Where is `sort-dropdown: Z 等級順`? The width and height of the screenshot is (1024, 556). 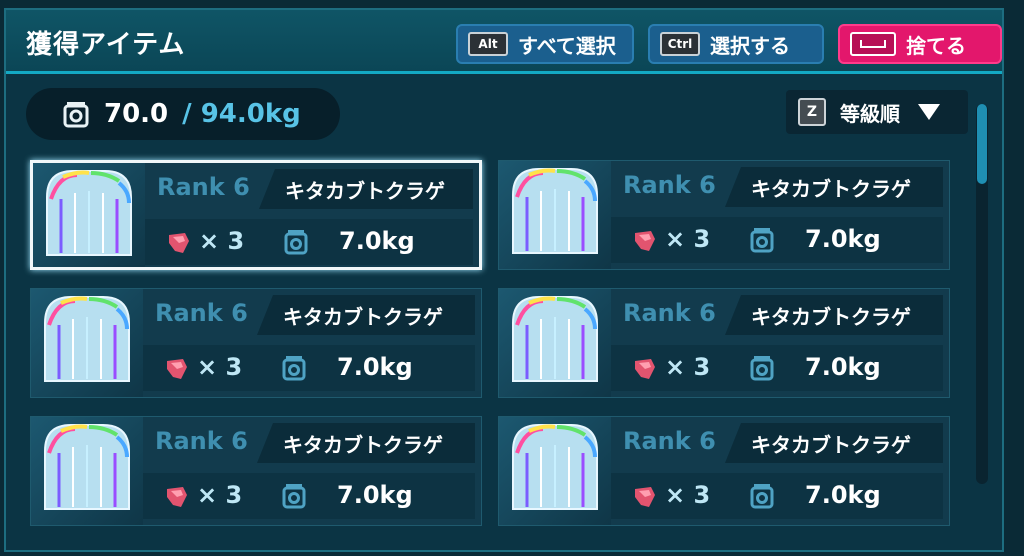
sort-dropdown: Z 等級順 is located at coordinates (877, 112).